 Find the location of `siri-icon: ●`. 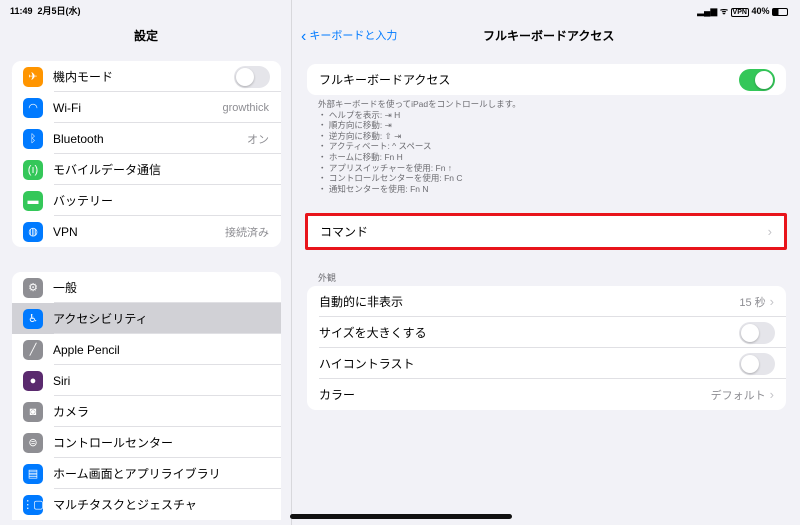

siri-icon: ● is located at coordinates (33, 380).